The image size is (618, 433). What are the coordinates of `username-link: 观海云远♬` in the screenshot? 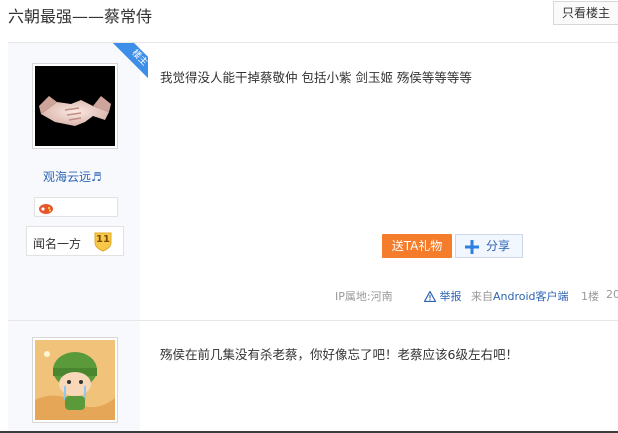 It's located at (72, 176).